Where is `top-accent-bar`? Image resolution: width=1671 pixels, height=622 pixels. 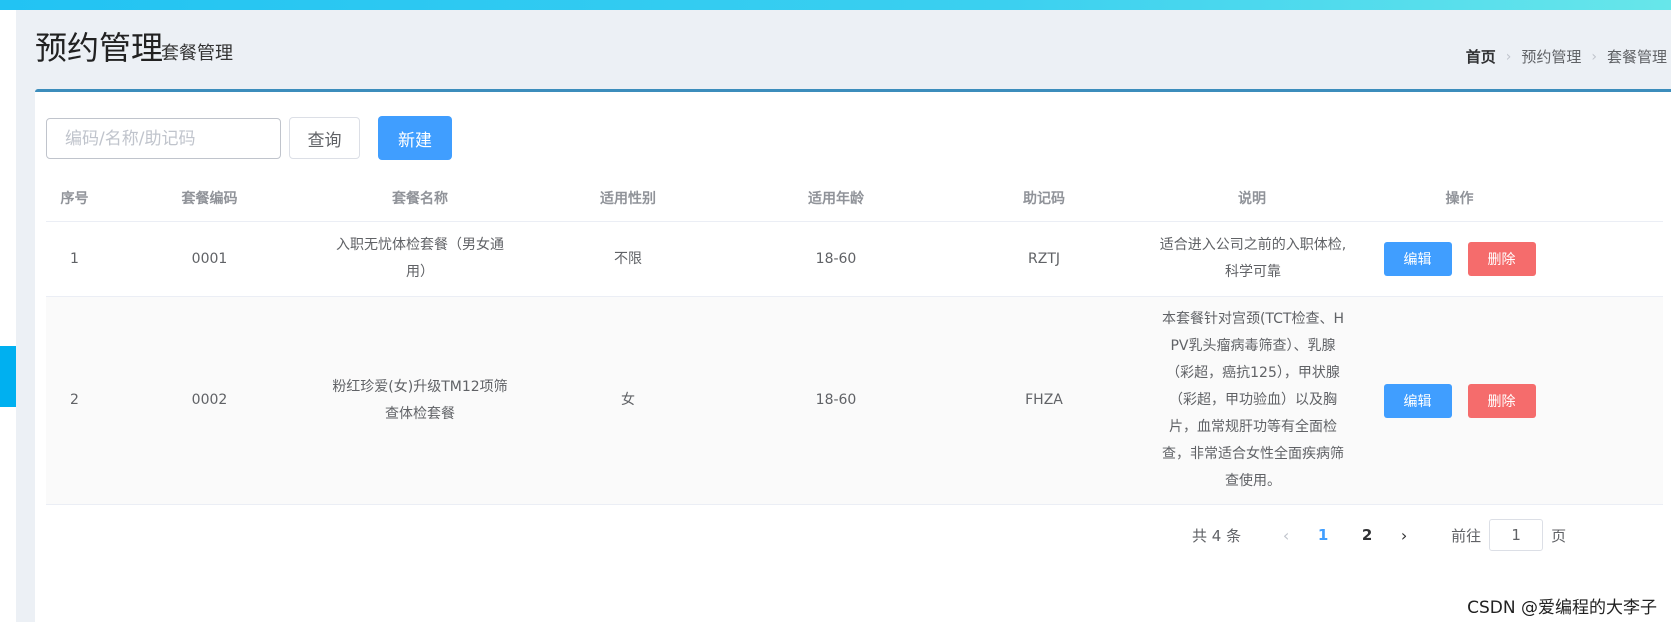
top-accent-bar is located at coordinates (835, 5).